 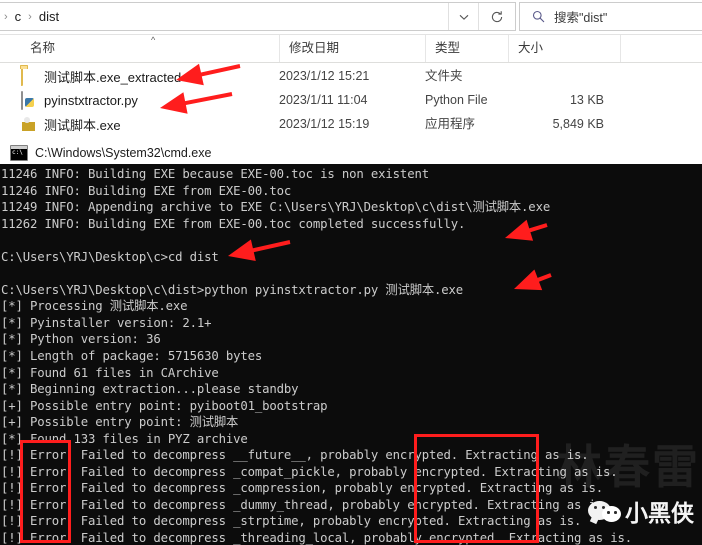 I want to click on chevron-down-icon, so click(x=463, y=16).